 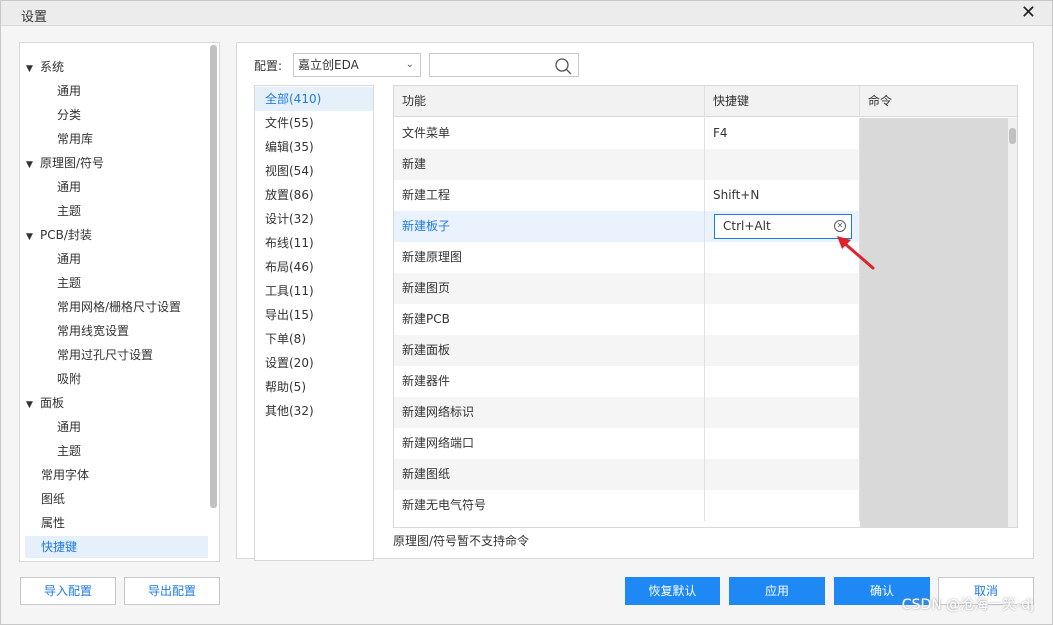 What do you see at coordinates (69, 379) in the screenshot?
I see `tree-item: 吸附` at bounding box center [69, 379].